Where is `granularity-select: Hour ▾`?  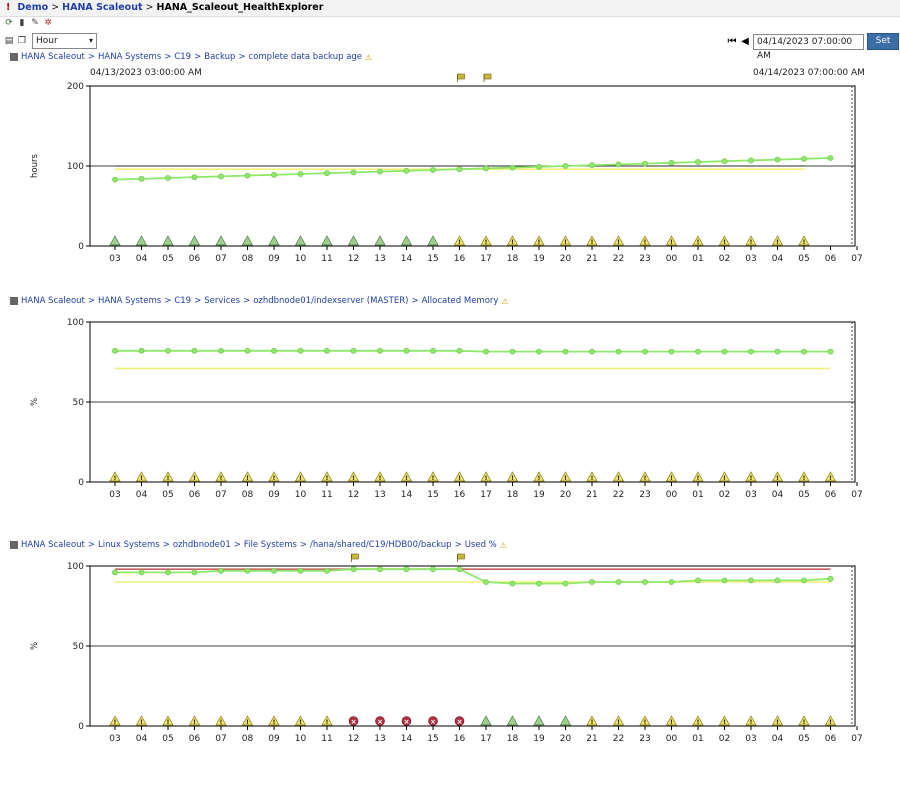 granularity-select: Hour ▾ is located at coordinates (64, 41).